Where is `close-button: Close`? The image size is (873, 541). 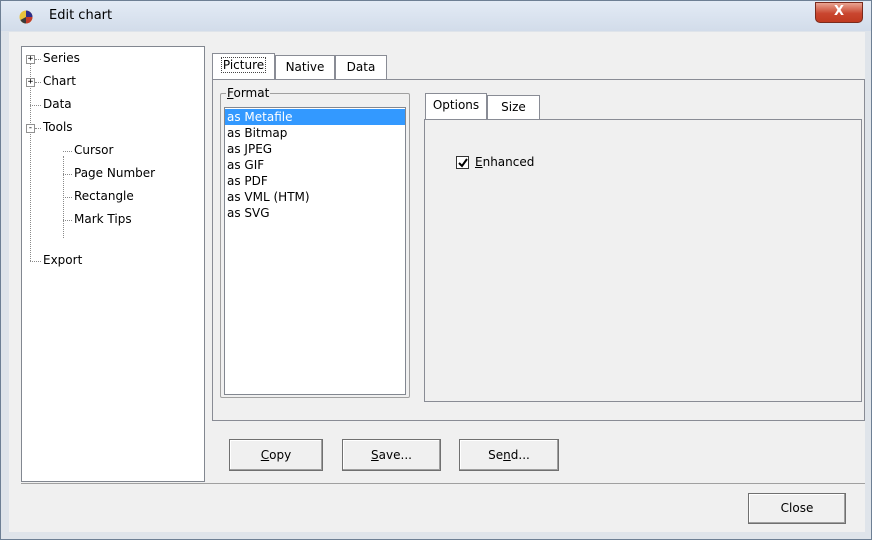
close-button: Close is located at coordinates (797, 508).